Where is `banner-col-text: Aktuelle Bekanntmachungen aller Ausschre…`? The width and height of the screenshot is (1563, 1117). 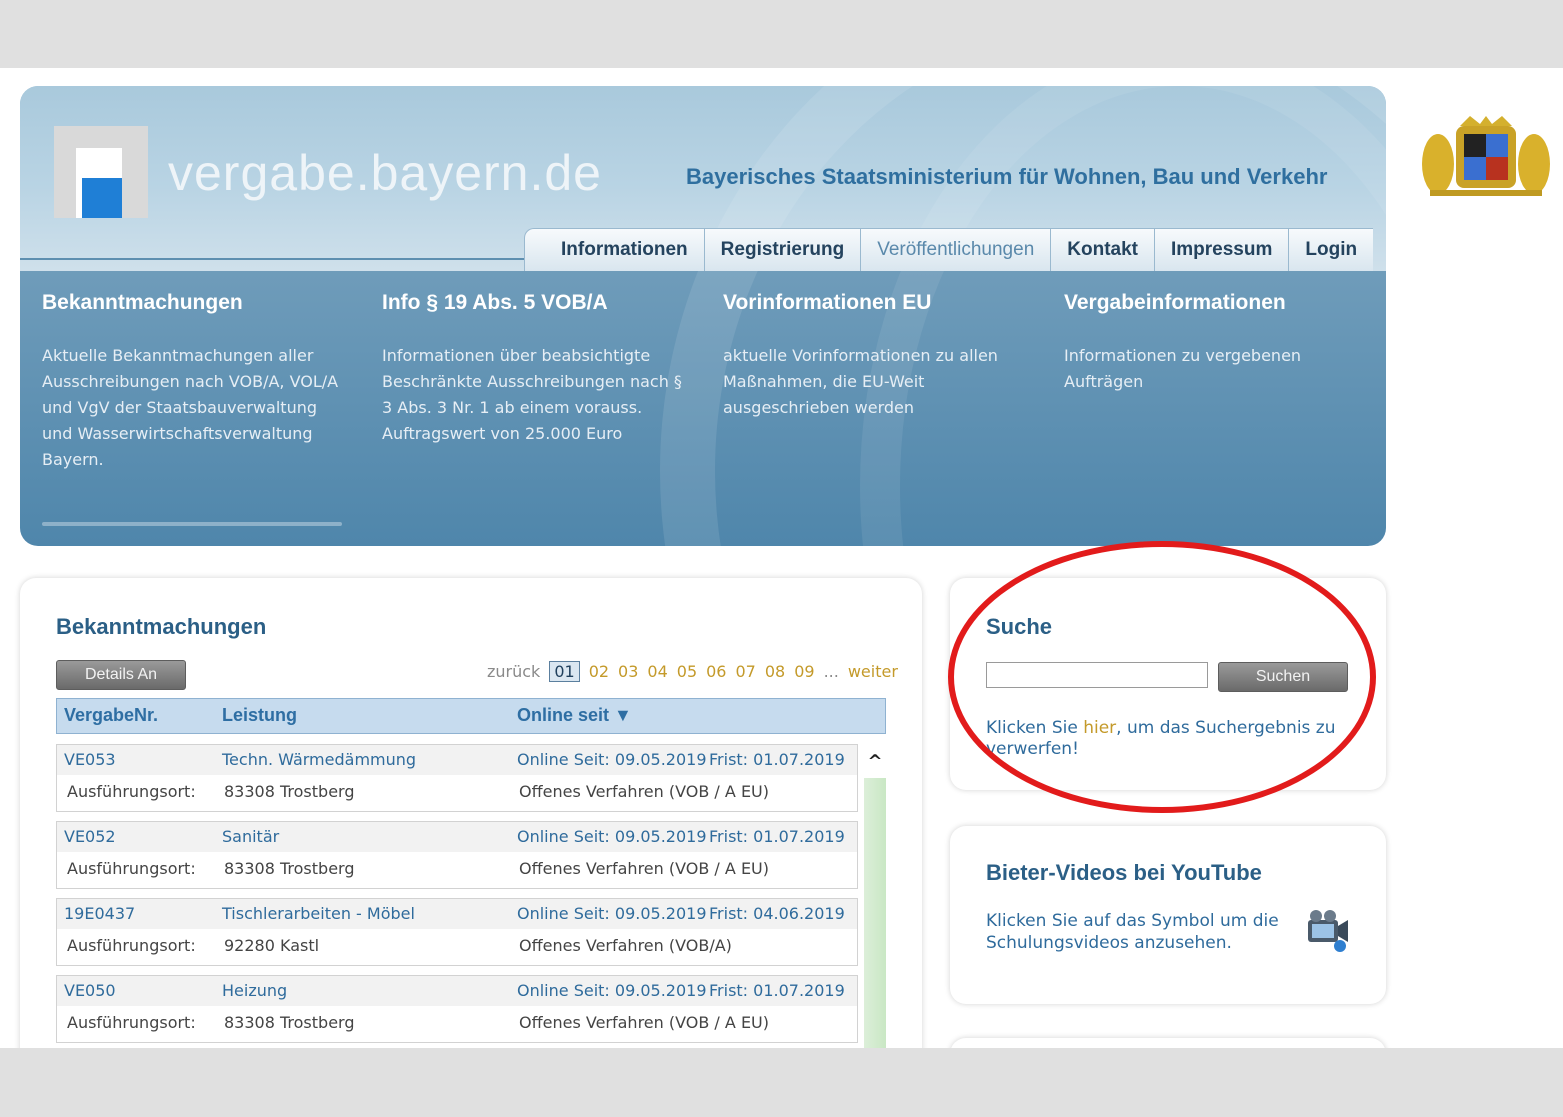 banner-col-text: Aktuelle Bekanntmachungen aller Ausschre… is located at coordinates (190, 407).